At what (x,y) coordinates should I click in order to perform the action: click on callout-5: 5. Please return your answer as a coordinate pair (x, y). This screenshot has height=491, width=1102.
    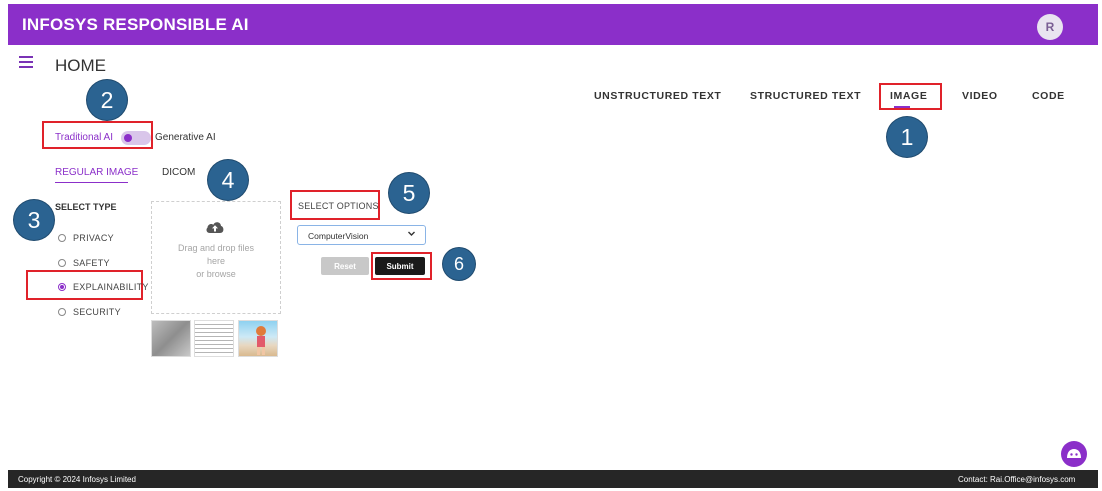
    Looking at the image, I should click on (409, 193).